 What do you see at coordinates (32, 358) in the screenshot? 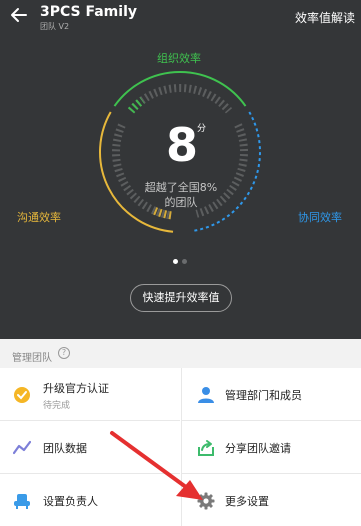
I see `manage-section-title: 管理团队` at bounding box center [32, 358].